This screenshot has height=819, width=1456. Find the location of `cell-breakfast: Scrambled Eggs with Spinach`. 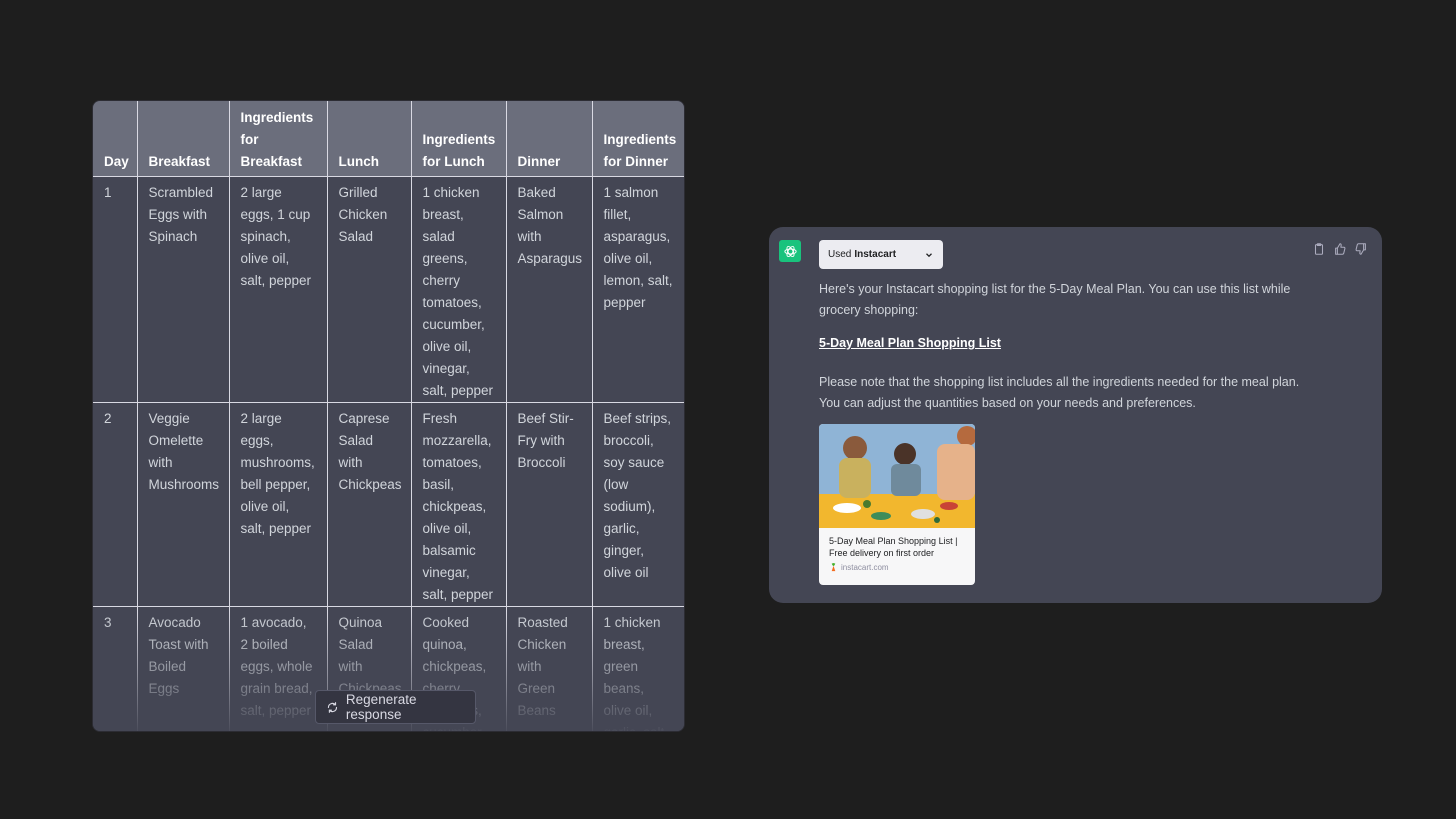

cell-breakfast: Scrambled Eggs with Spinach is located at coordinates (183, 289).